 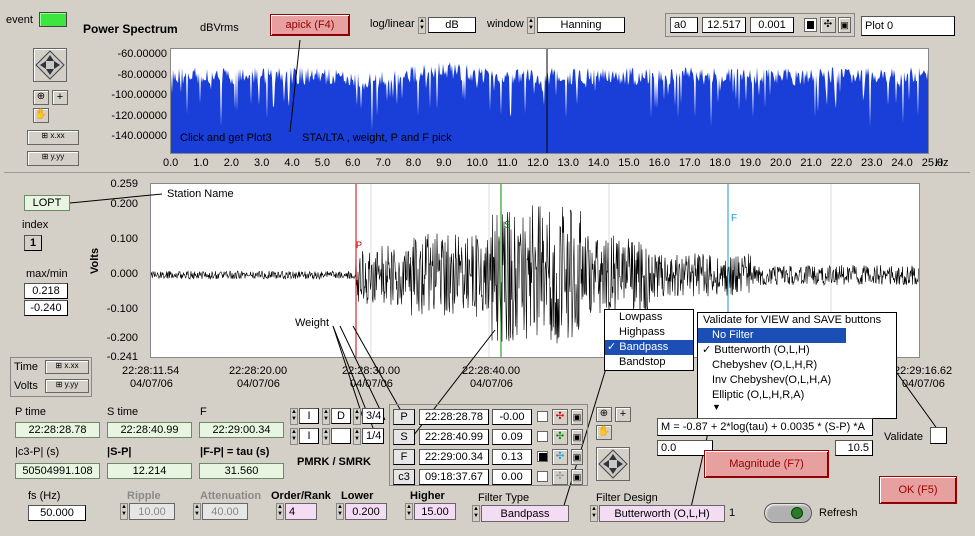 What do you see at coordinates (797, 395) in the screenshot?
I see `filter-design-option-elliptic: Elliptic (O,L,H,R,A)` at bounding box center [797, 395].